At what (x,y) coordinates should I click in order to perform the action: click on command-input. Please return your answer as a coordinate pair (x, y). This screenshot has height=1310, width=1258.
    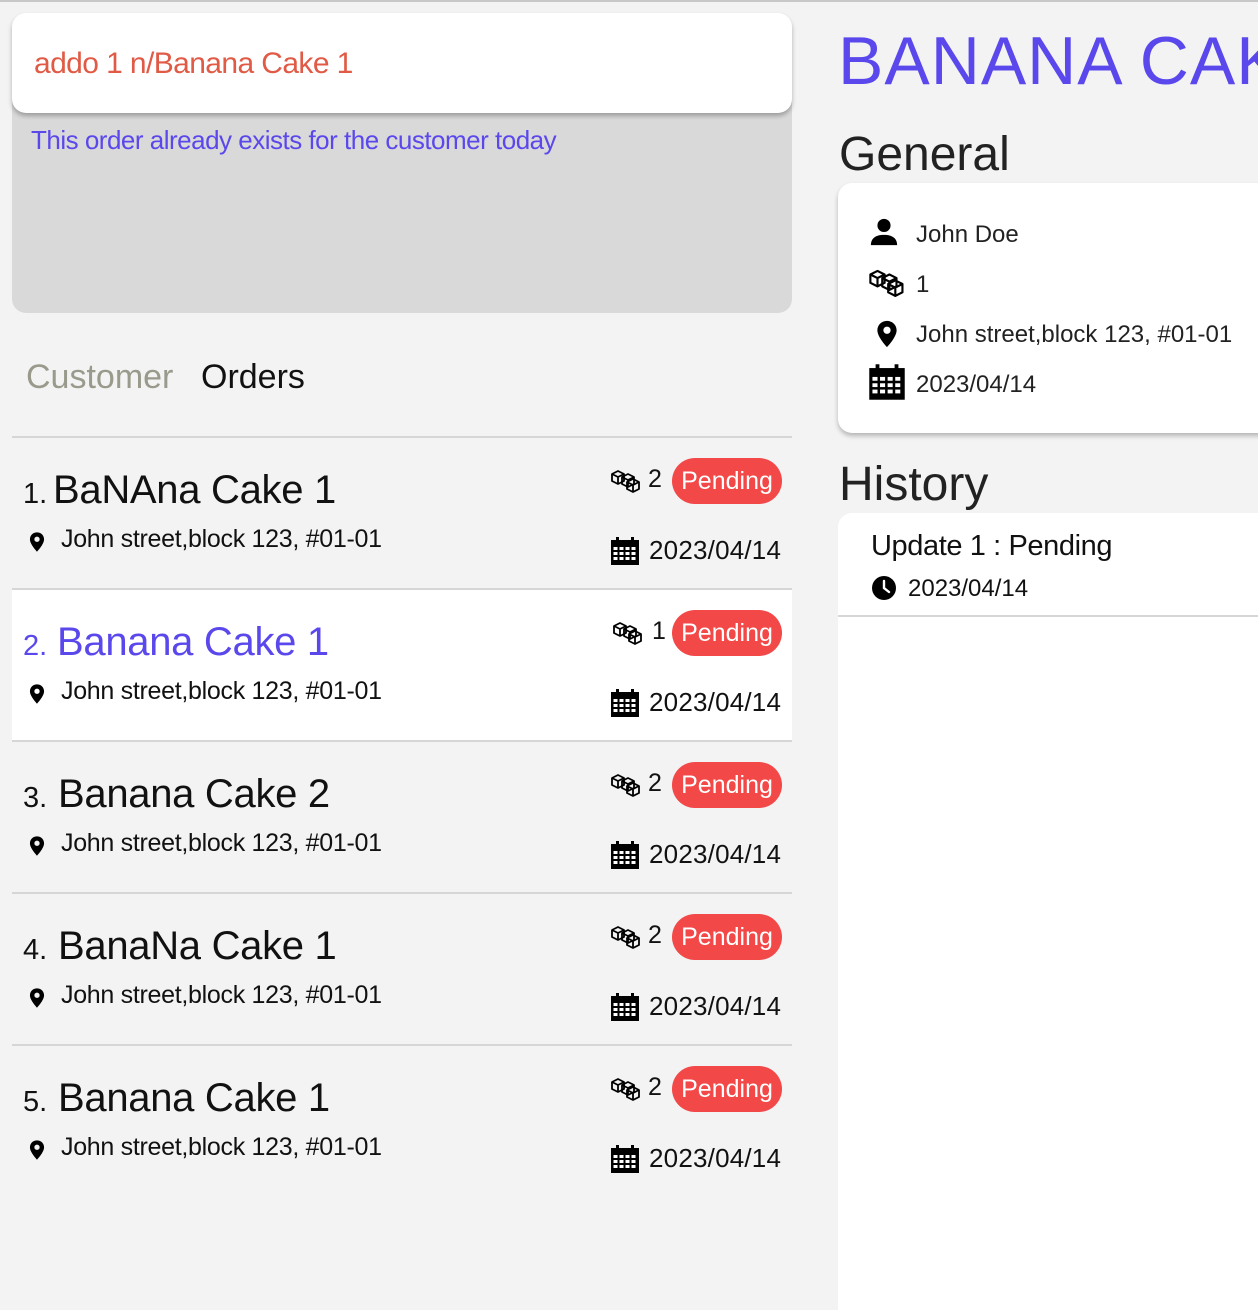
    Looking at the image, I should click on (404, 64).